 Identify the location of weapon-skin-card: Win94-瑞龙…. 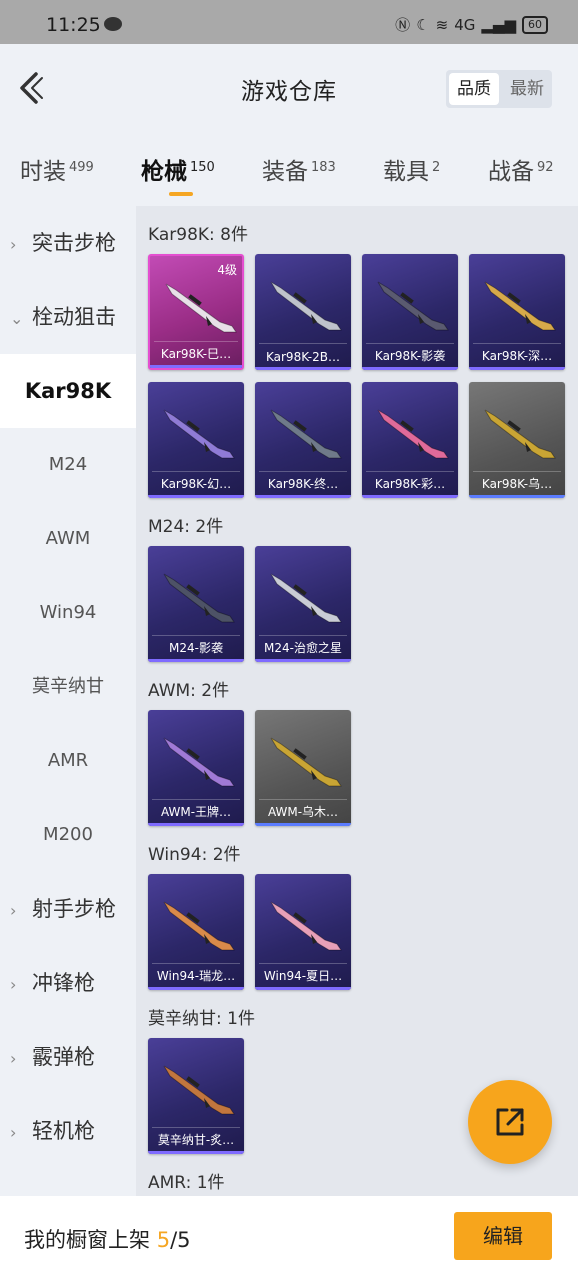
(196, 932).